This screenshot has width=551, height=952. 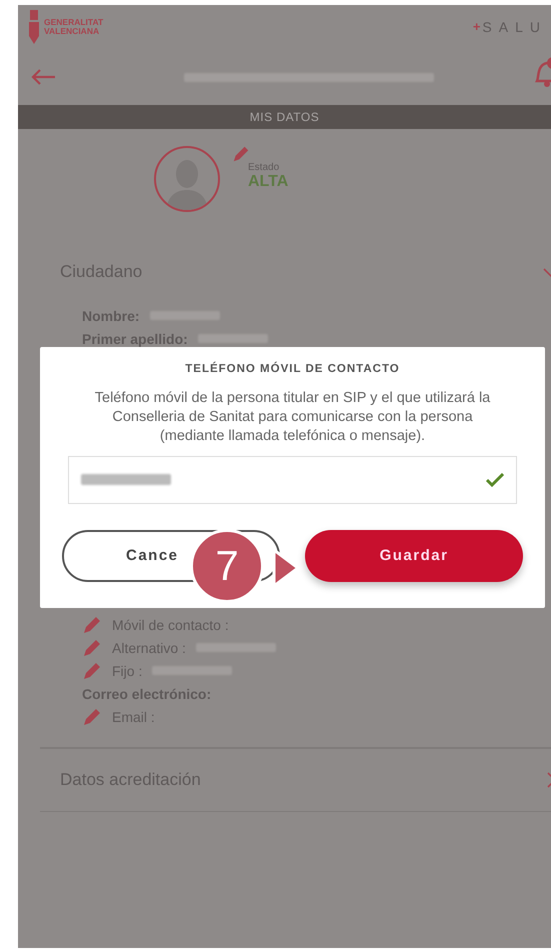 I want to click on logo-text: GENERALITAT, so click(x=74, y=22).